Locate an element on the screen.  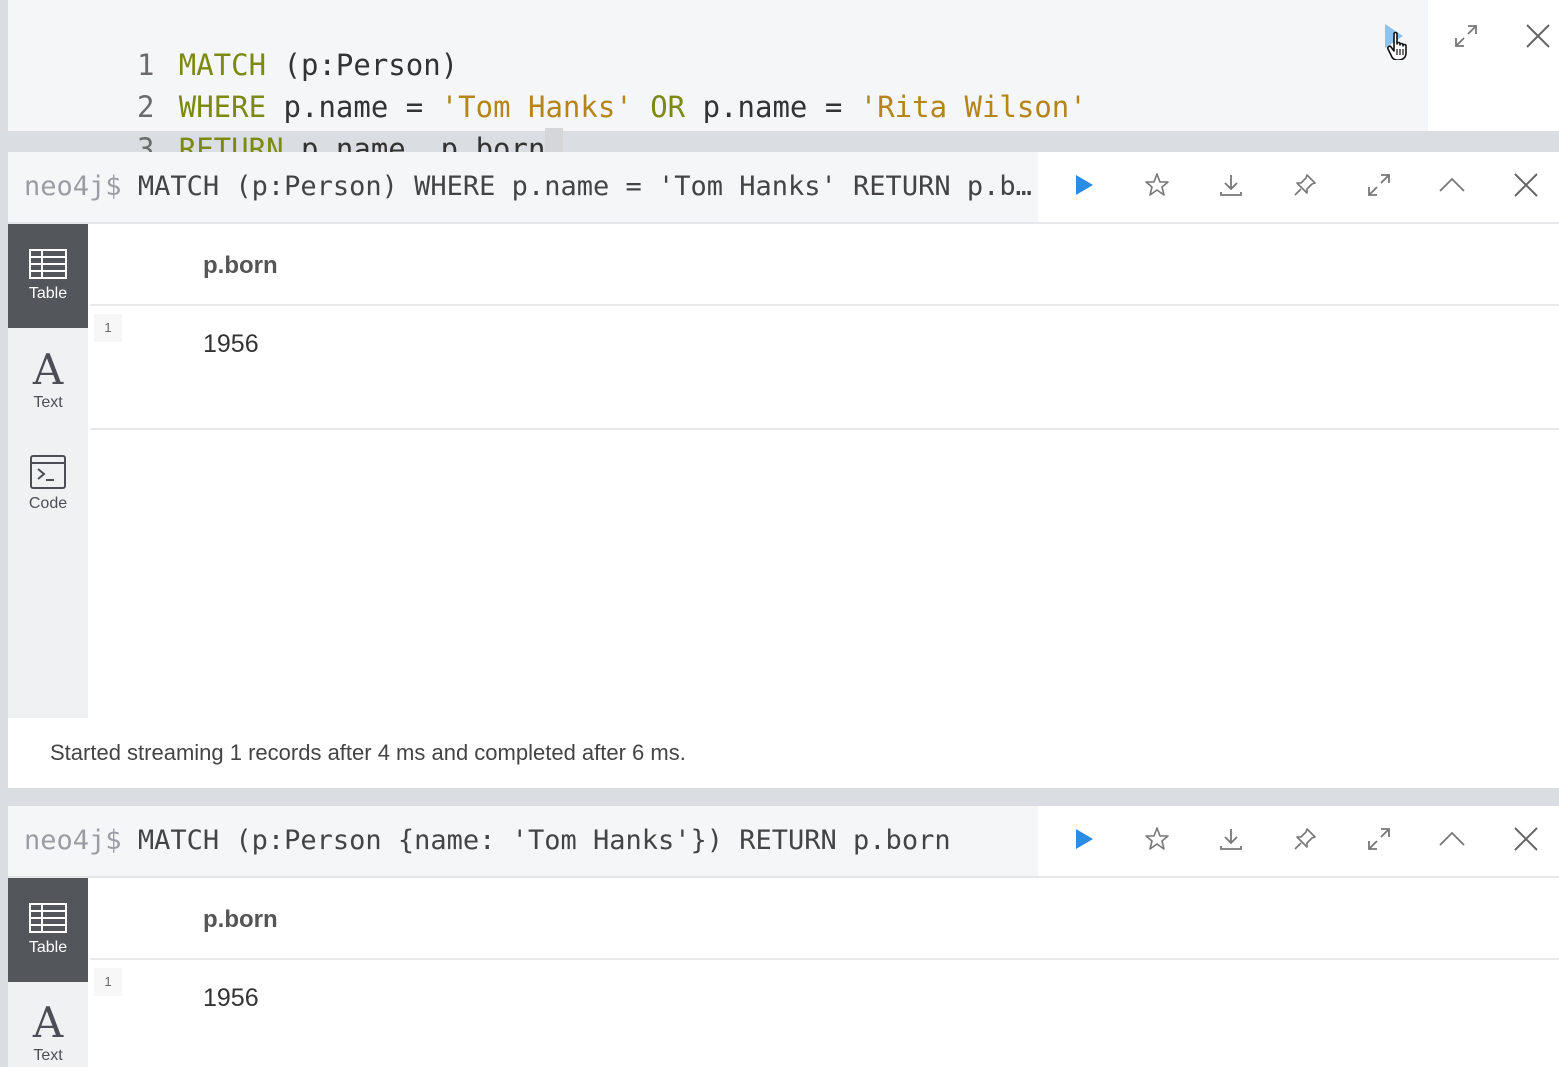
tab-label: Code is located at coordinates (48, 503).